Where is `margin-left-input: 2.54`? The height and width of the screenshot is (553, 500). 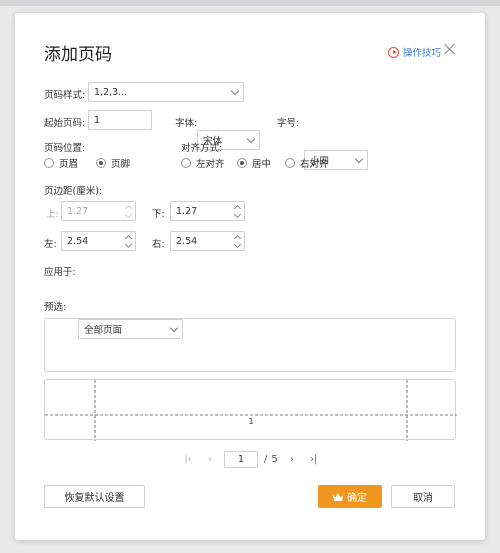
margin-left-input: 2.54 is located at coordinates (98, 241).